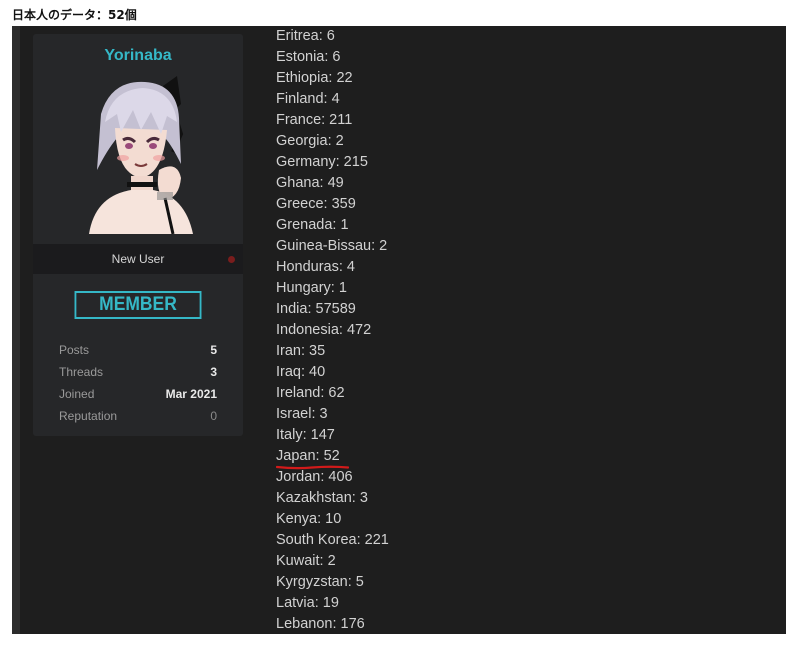  I want to click on list-item: Kazakhstan: 3, so click(322, 498).